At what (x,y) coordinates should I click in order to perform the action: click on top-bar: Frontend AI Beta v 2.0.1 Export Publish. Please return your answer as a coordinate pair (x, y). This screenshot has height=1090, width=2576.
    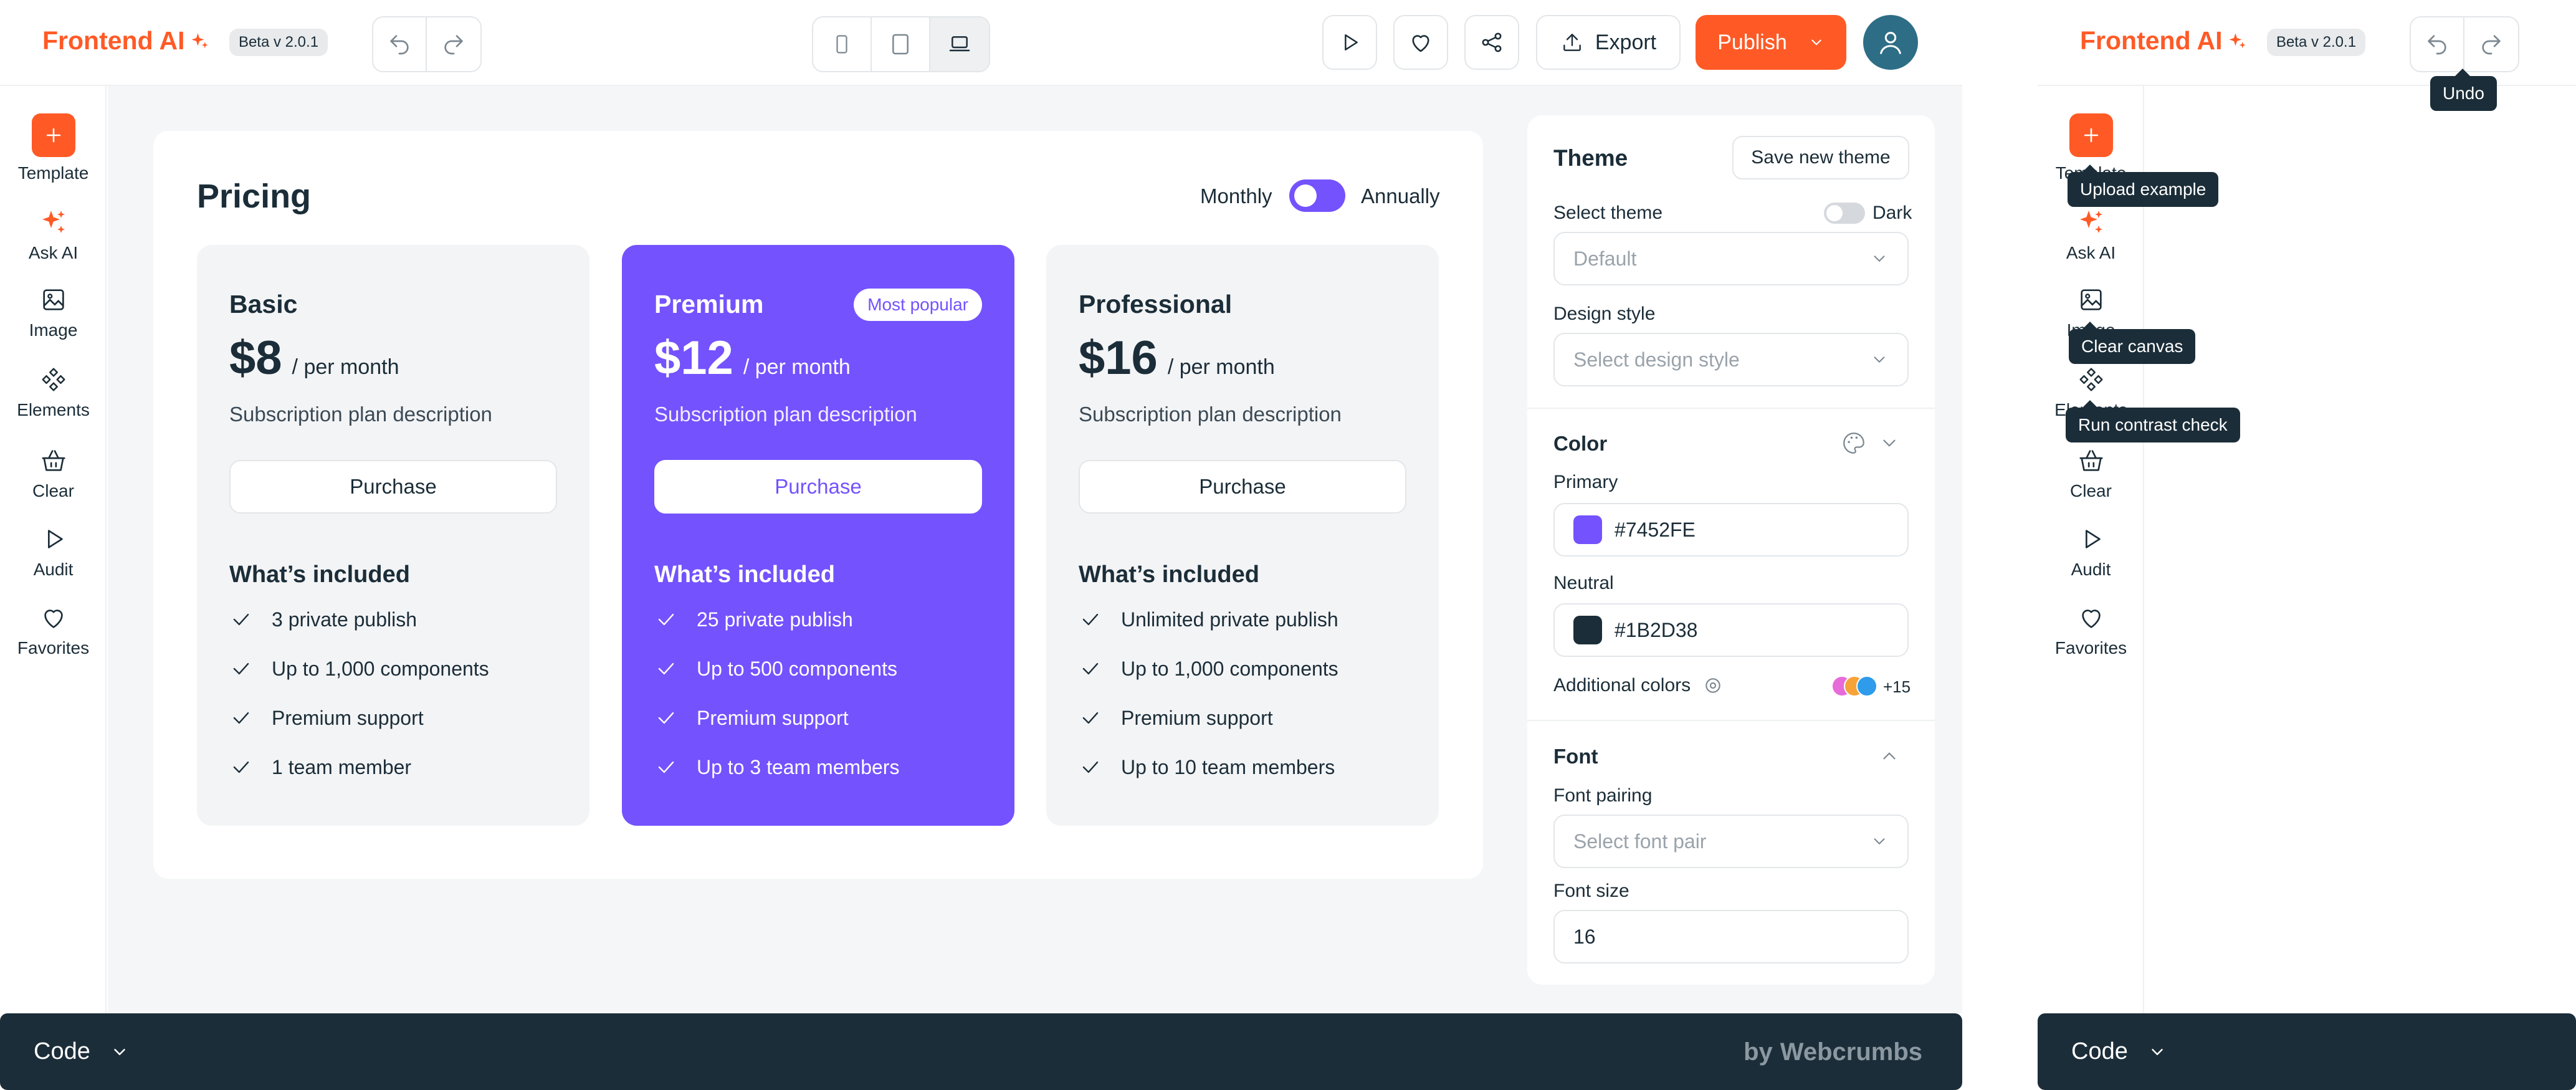
    Looking at the image, I should click on (981, 43).